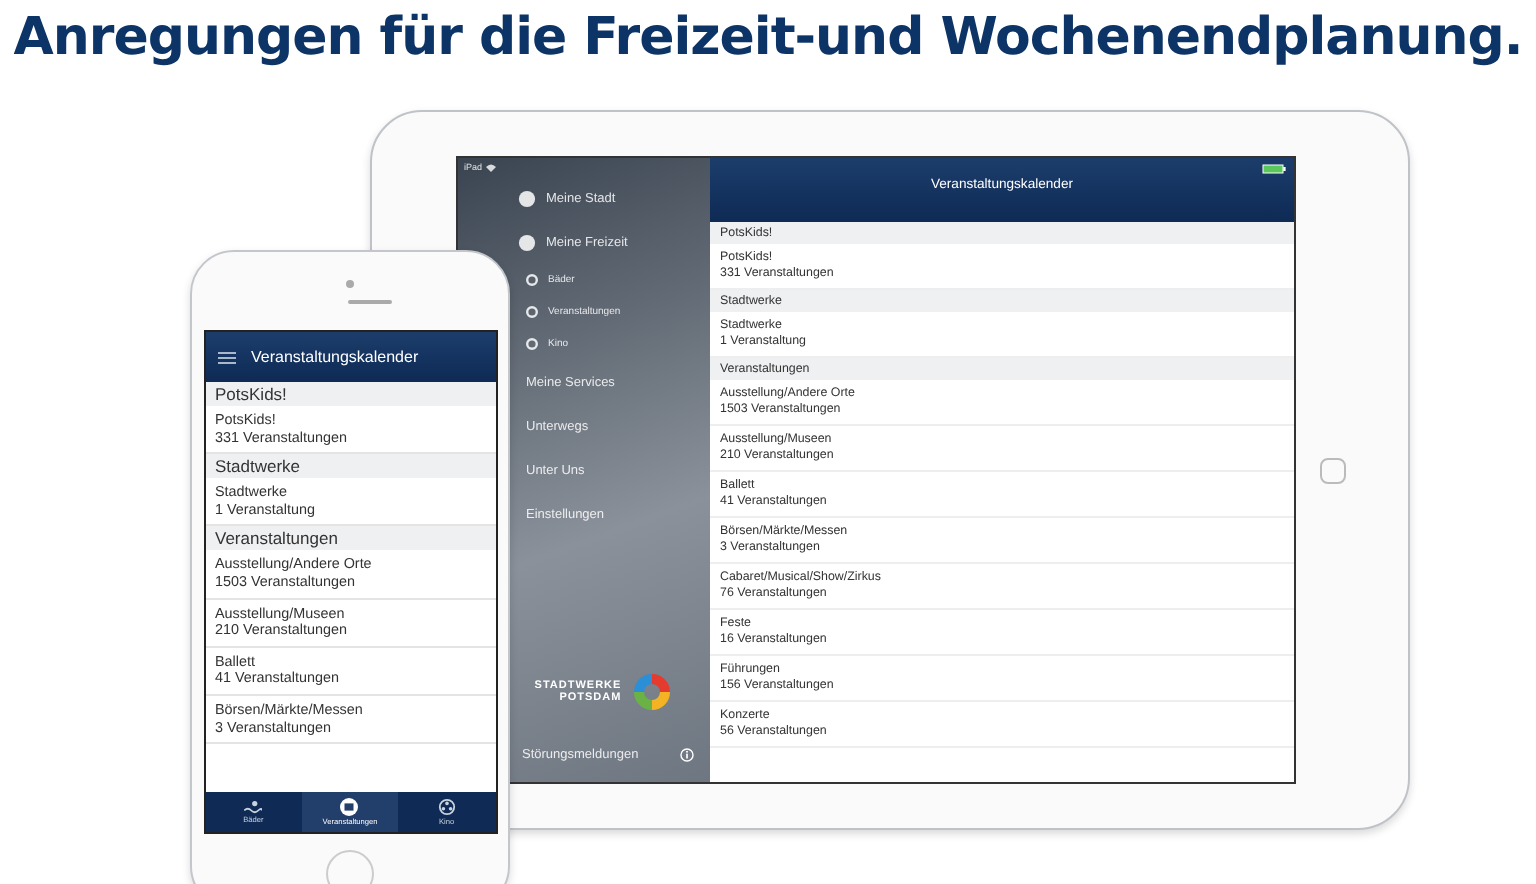 Image resolution: width=1536 pixels, height=884 pixels. Describe the element at coordinates (651, 692) in the screenshot. I see `logo-ring-icon` at that location.